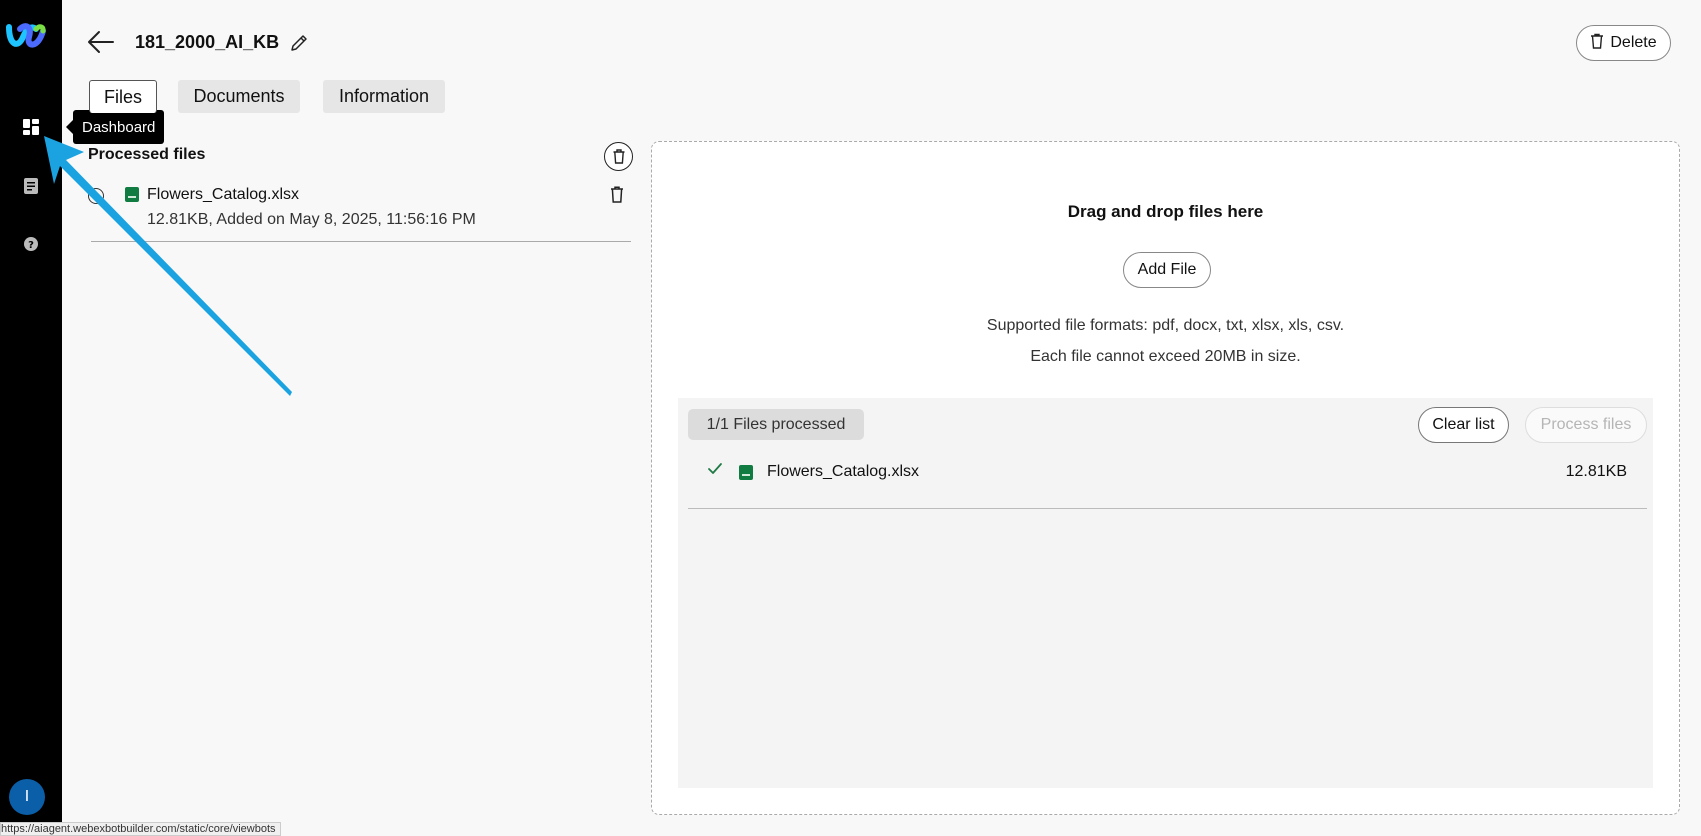  What do you see at coordinates (1633, 42) in the screenshot?
I see `delete-label: Delete` at bounding box center [1633, 42].